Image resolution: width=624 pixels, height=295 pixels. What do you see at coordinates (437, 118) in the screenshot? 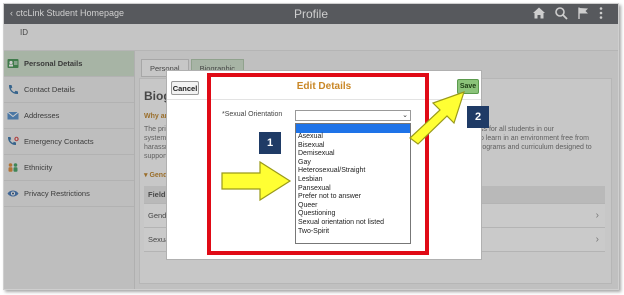
I see `arrow-up-right-icon` at bounding box center [437, 118].